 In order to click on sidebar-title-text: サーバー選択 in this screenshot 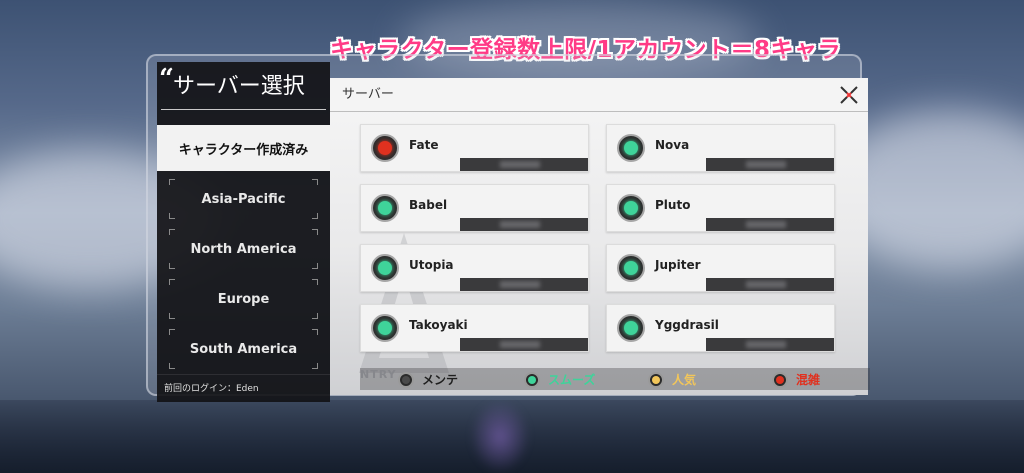, I will do `click(239, 86)`.